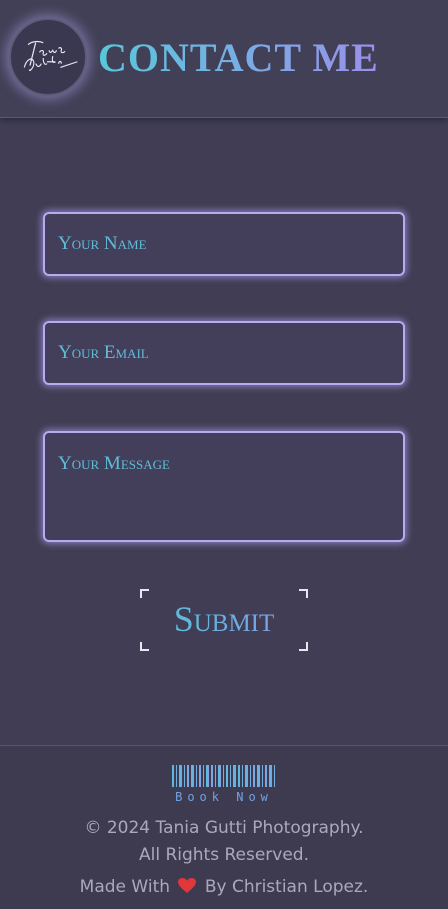 The height and width of the screenshot is (909, 448). I want to click on email-field, so click(224, 353).